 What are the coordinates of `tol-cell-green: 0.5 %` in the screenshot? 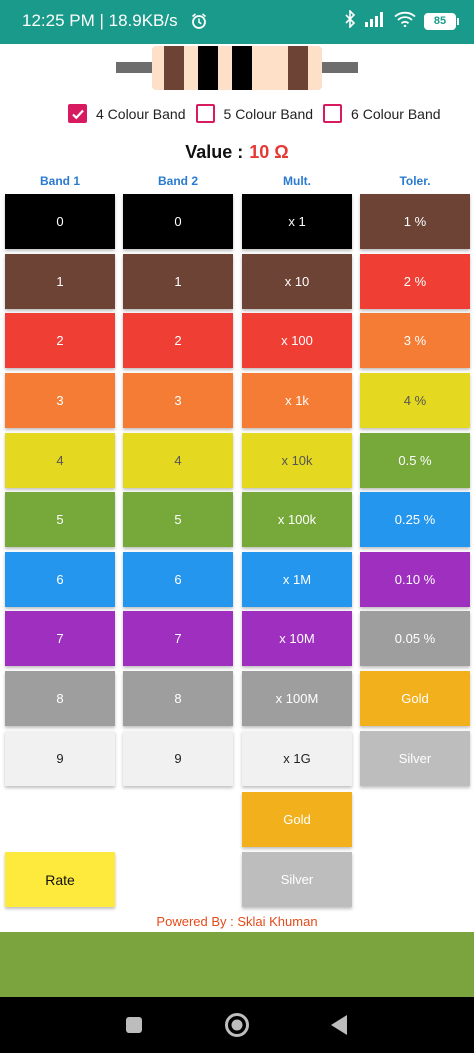 It's located at (415, 460).